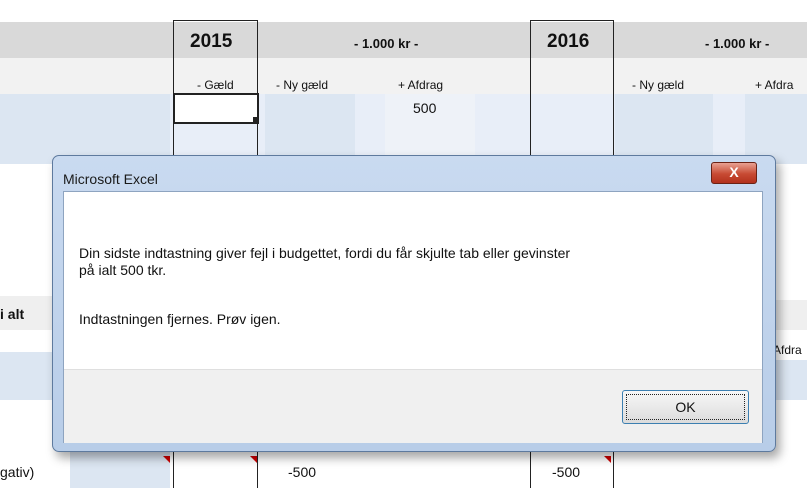 This screenshot has height=488, width=807. What do you see at coordinates (255, 119) in the screenshot?
I see `fill-handle` at bounding box center [255, 119].